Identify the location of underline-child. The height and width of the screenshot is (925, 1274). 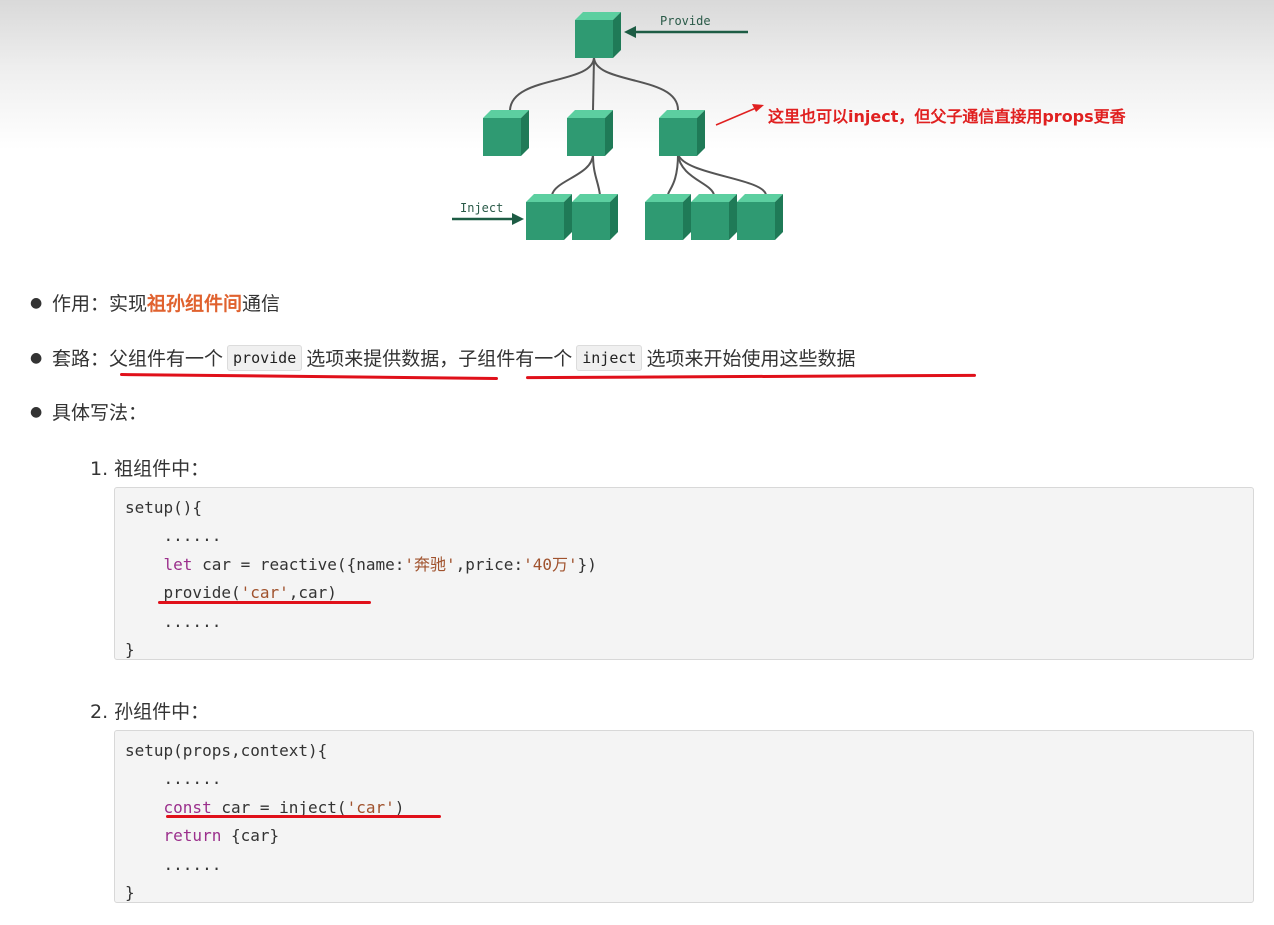
(751, 376).